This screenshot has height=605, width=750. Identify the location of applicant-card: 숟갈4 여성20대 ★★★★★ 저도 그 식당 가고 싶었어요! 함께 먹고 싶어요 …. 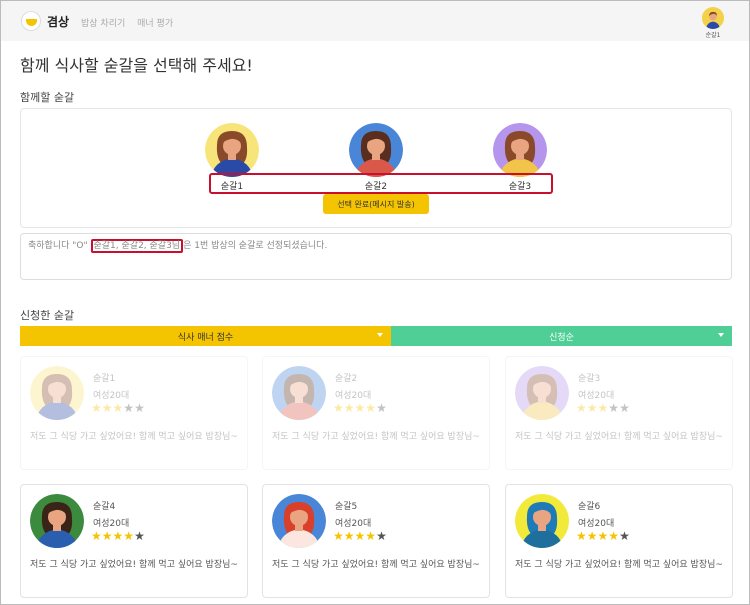
(134, 541).